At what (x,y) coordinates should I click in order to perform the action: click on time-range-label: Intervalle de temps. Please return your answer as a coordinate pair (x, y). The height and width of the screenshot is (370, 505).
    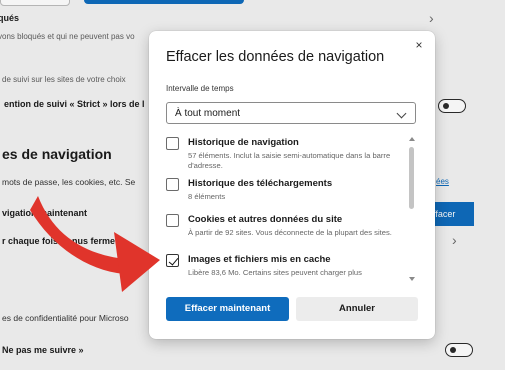
    Looking at the image, I should click on (200, 88).